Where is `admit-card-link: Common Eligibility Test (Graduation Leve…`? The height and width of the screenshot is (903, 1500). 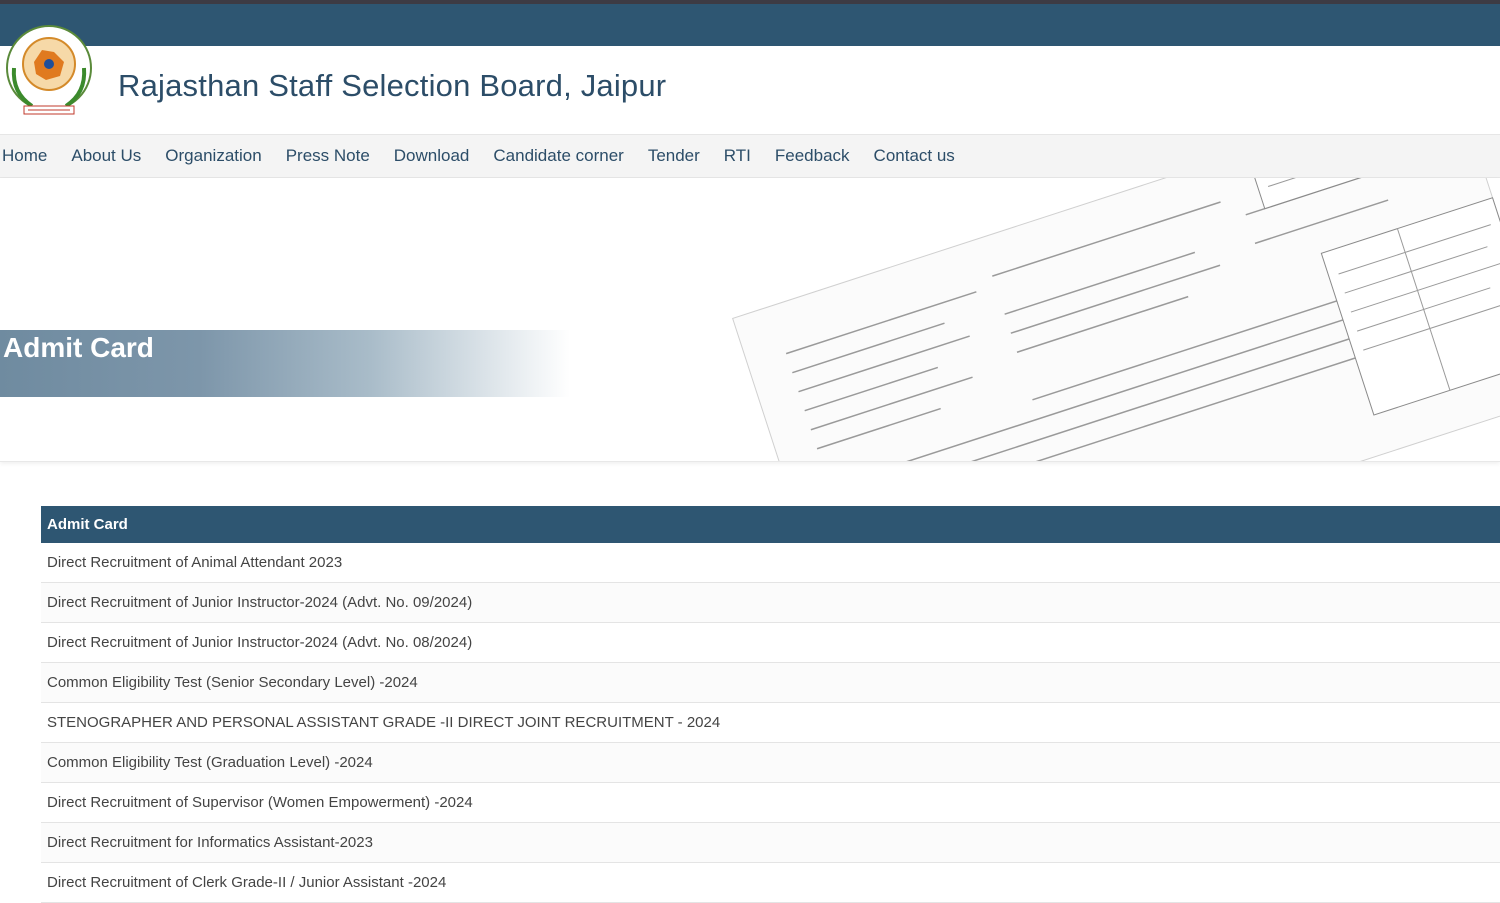 admit-card-link: Common Eligibility Test (Graduation Leve… is located at coordinates (770, 763).